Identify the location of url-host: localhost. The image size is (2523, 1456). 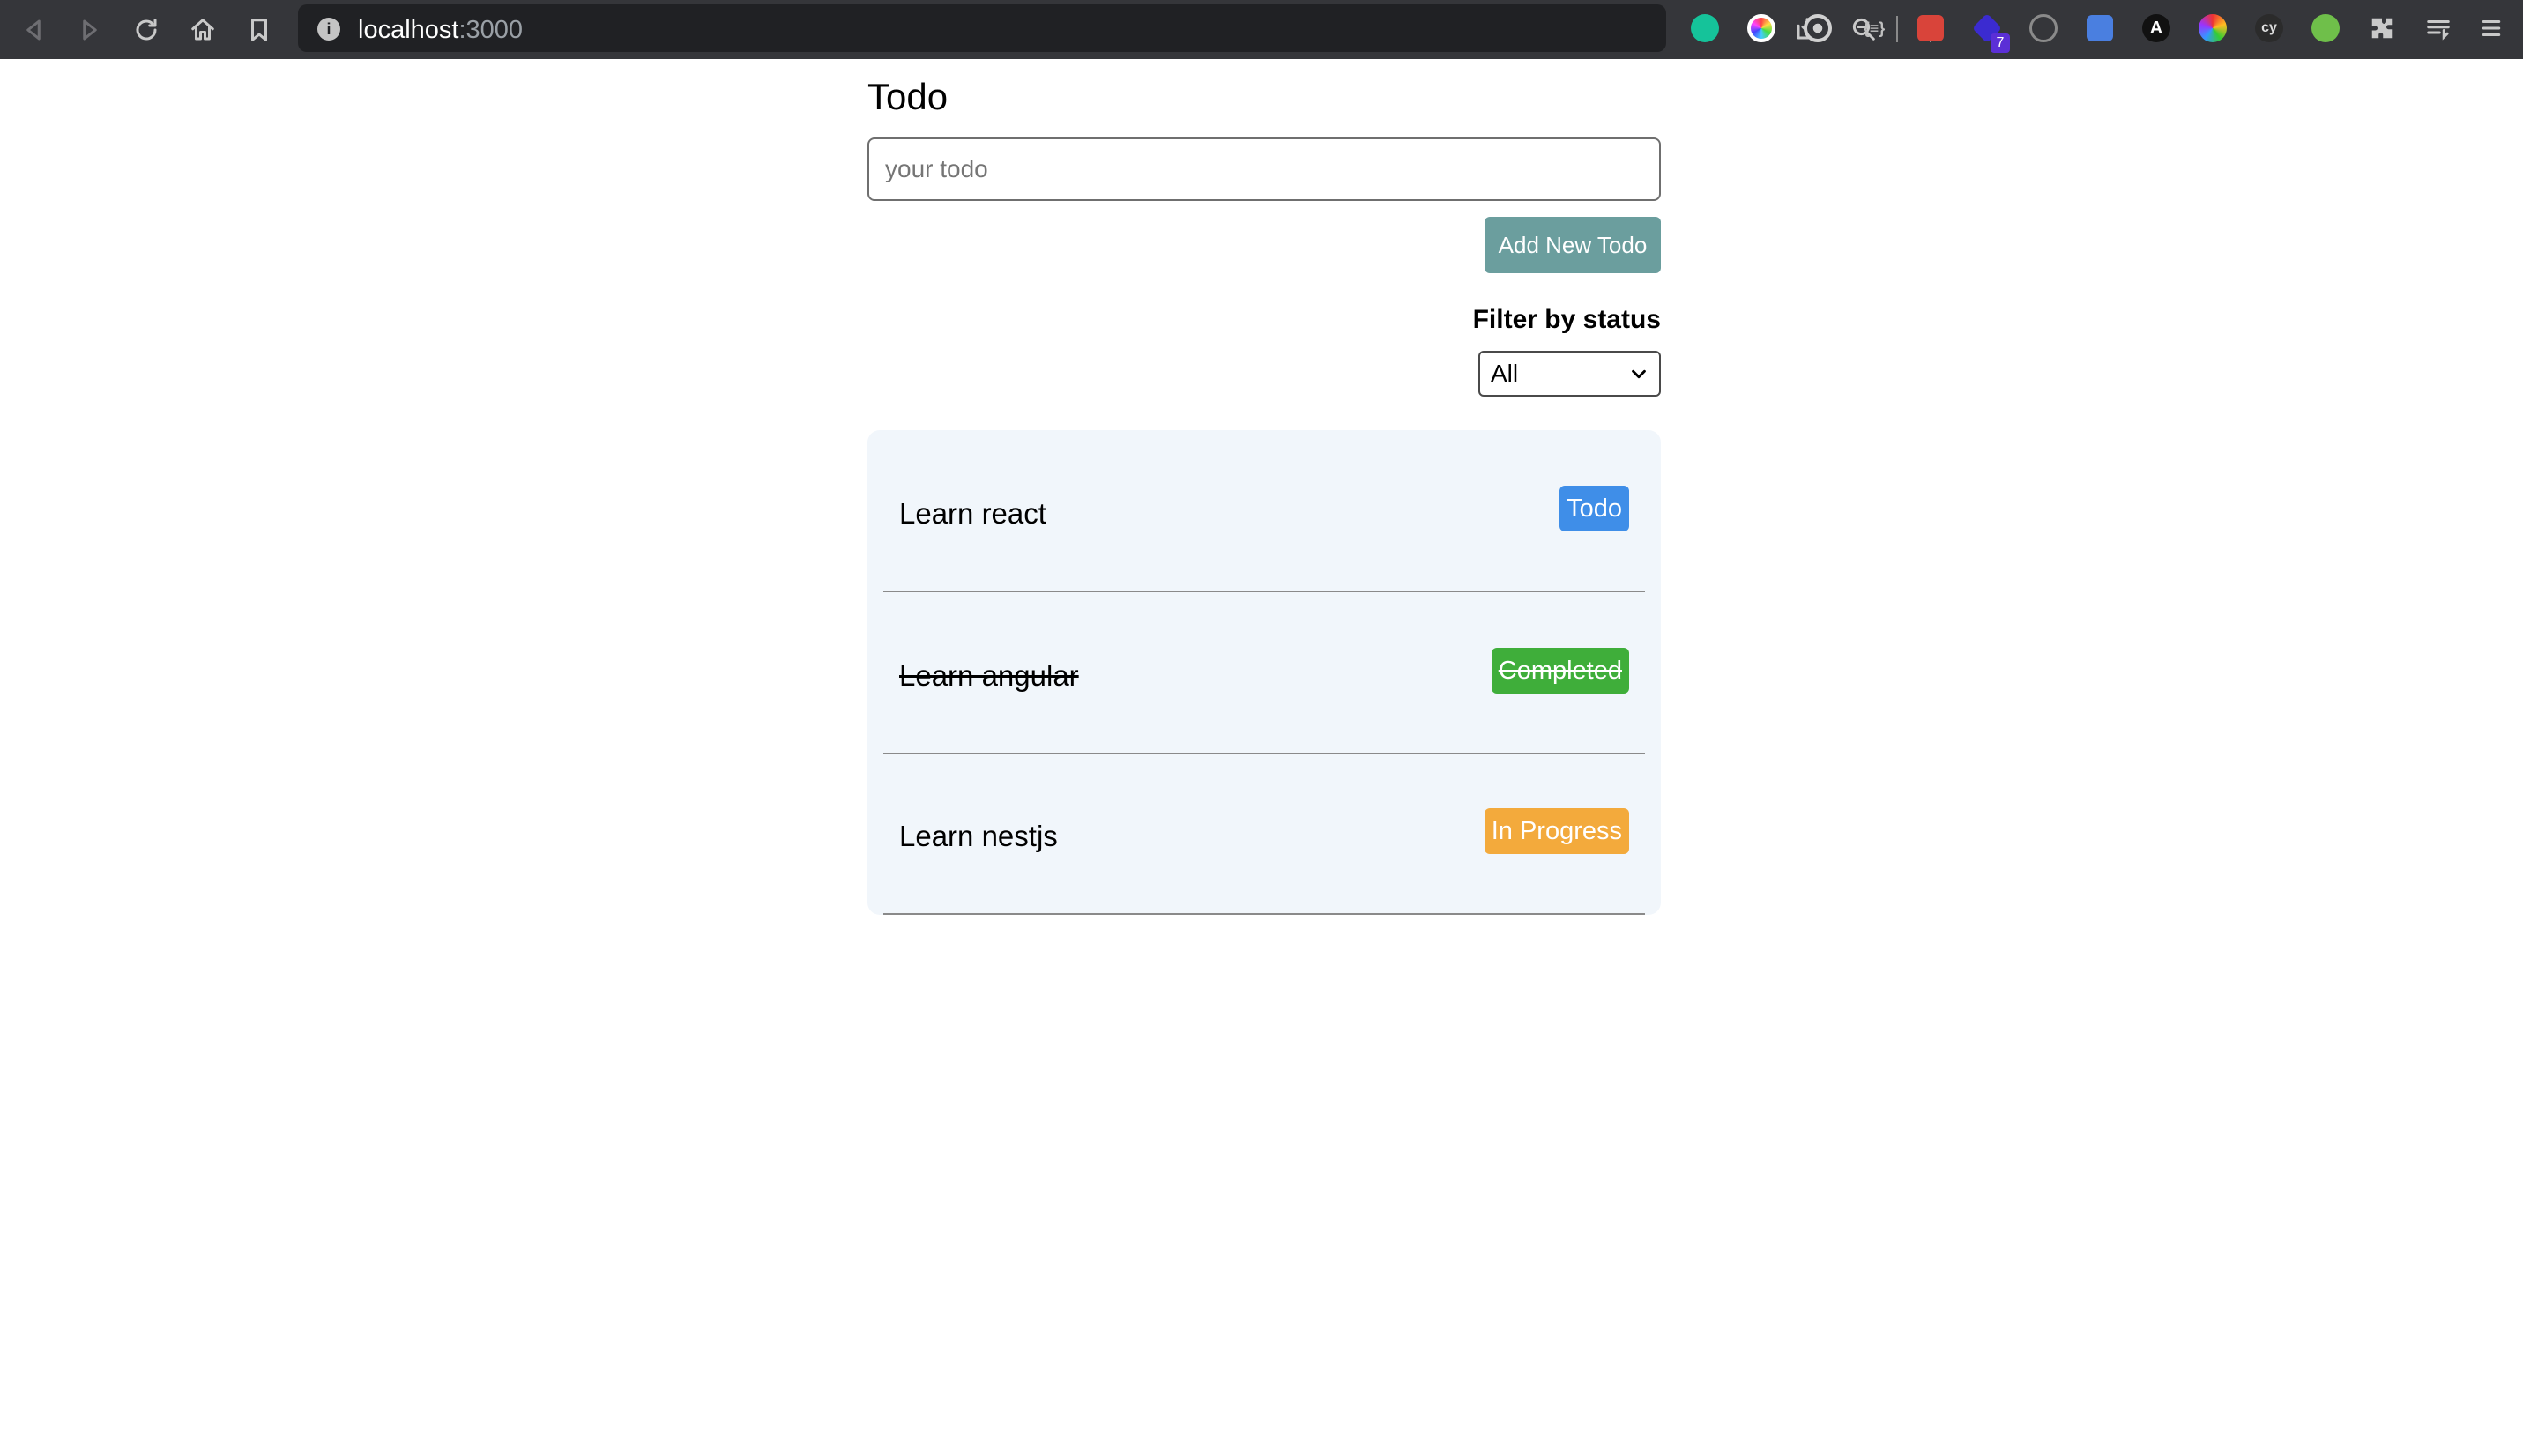
(408, 30).